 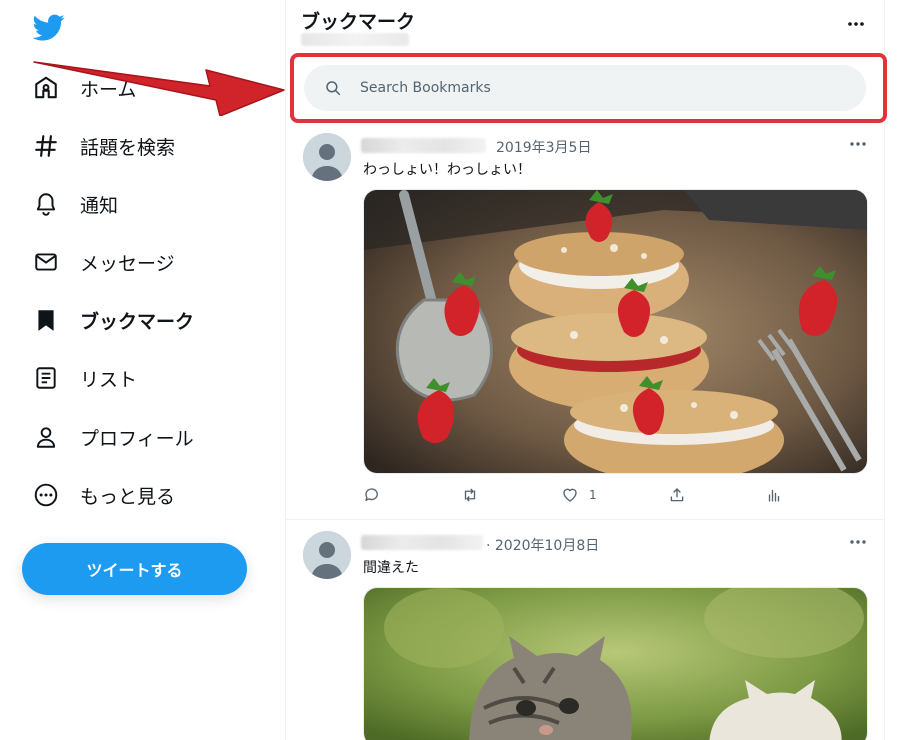 What do you see at coordinates (46, 320) in the screenshot?
I see `bookmark-icon` at bounding box center [46, 320].